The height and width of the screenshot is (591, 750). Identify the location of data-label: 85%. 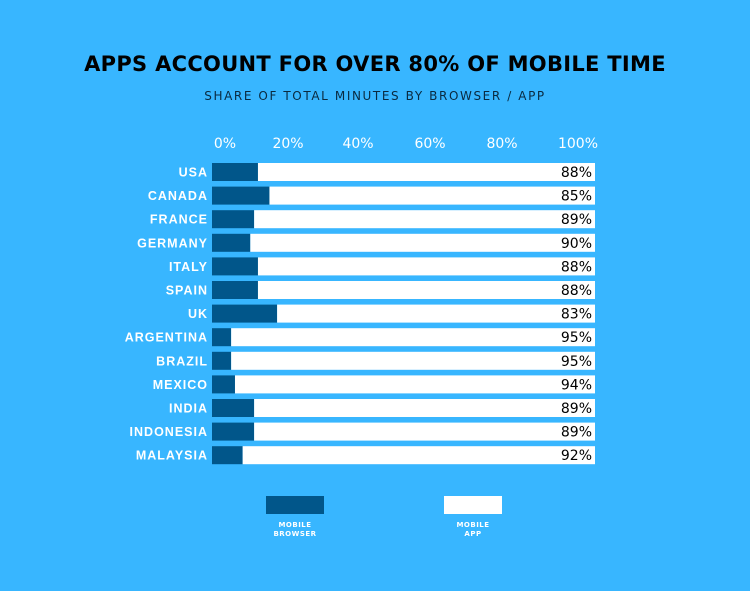
(576, 197).